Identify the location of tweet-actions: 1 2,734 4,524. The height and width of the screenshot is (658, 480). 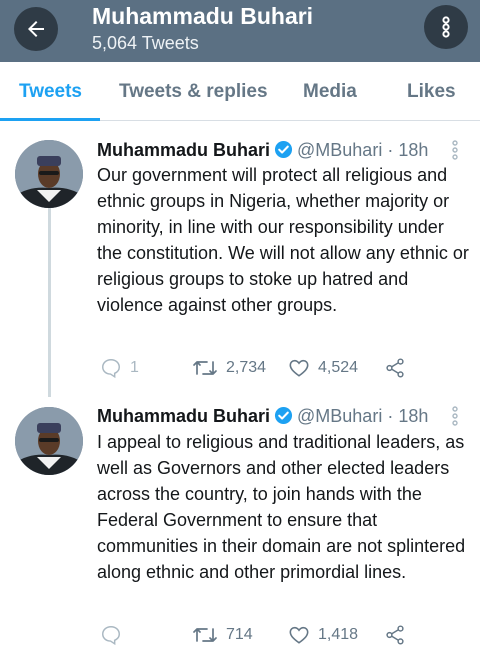
(265, 368).